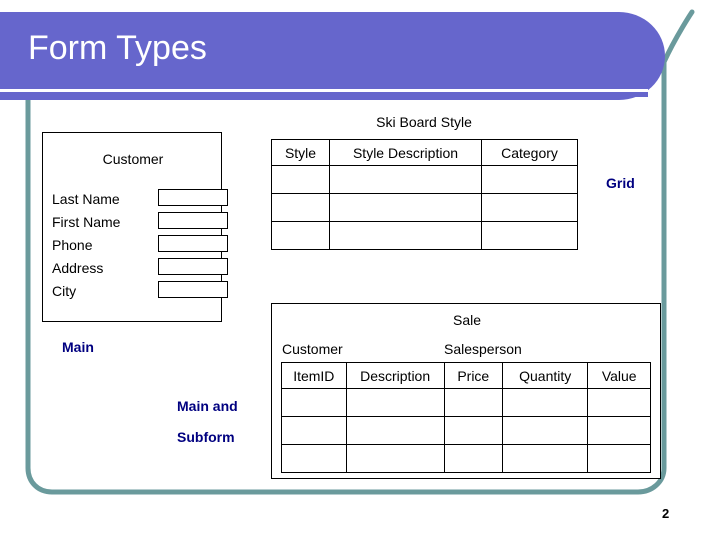 The image size is (720, 540). Describe the element at coordinates (473, 375) in the screenshot. I see `column-header-price: Price` at that location.